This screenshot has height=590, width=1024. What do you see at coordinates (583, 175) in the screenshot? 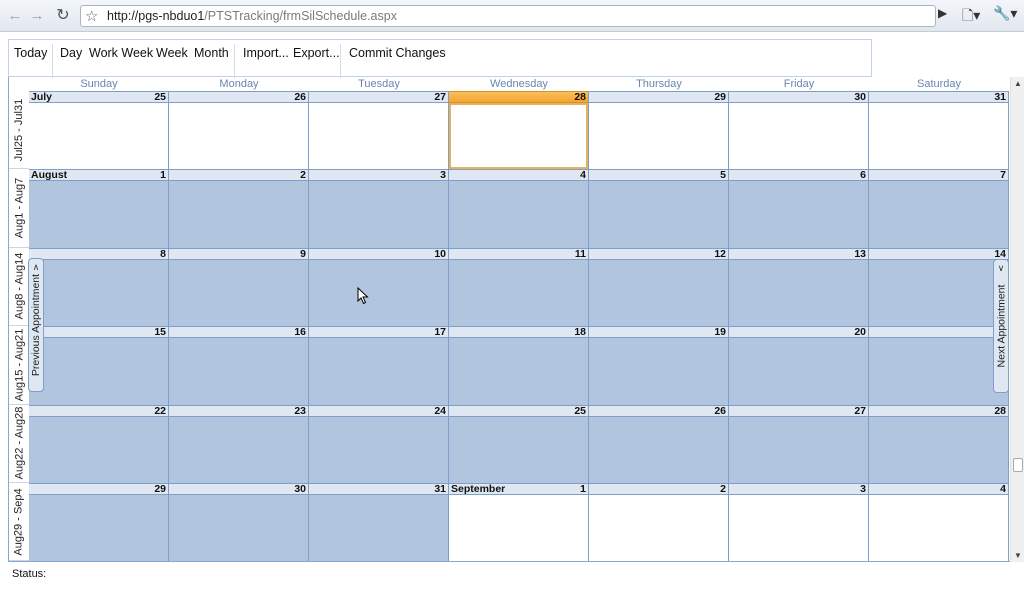
I see `day-number: 4` at bounding box center [583, 175].